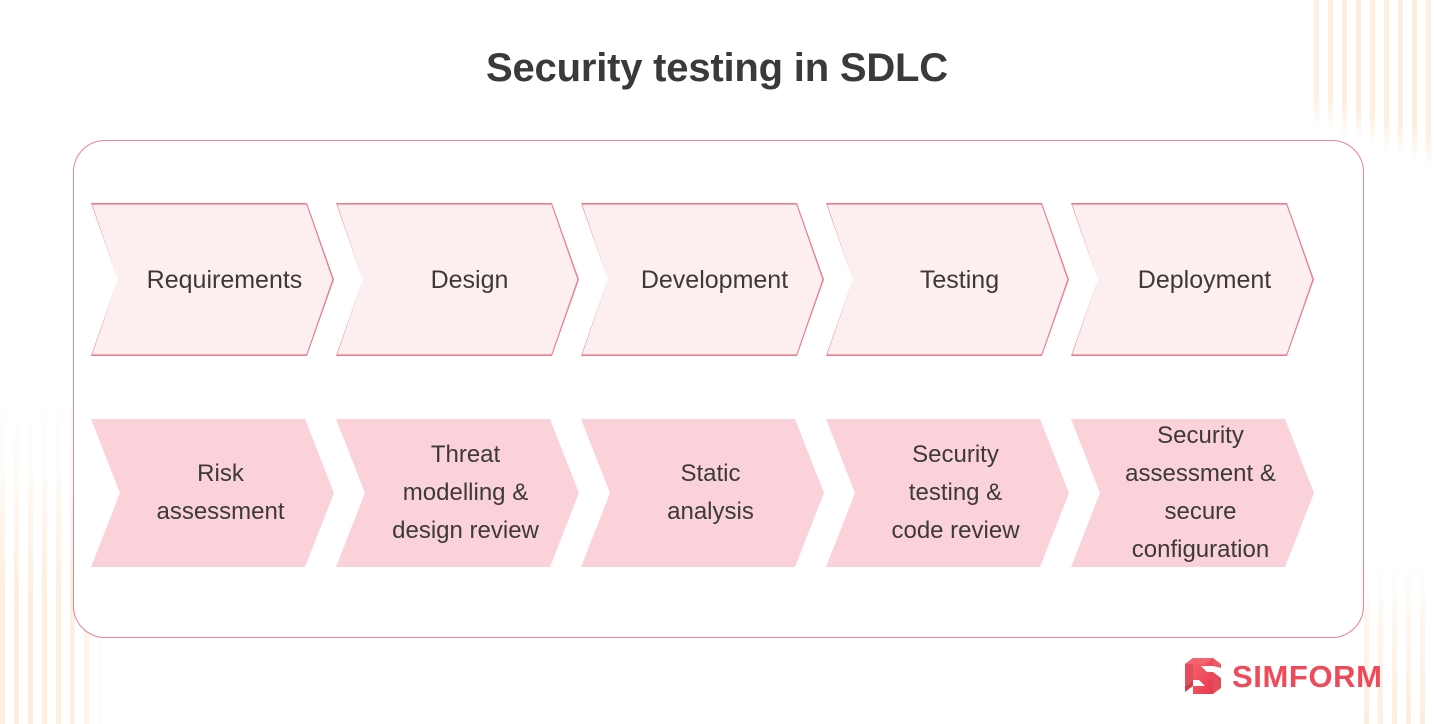 This screenshot has height=724, width=1434. I want to click on simform-logo: SIMFORM, so click(1283, 676).